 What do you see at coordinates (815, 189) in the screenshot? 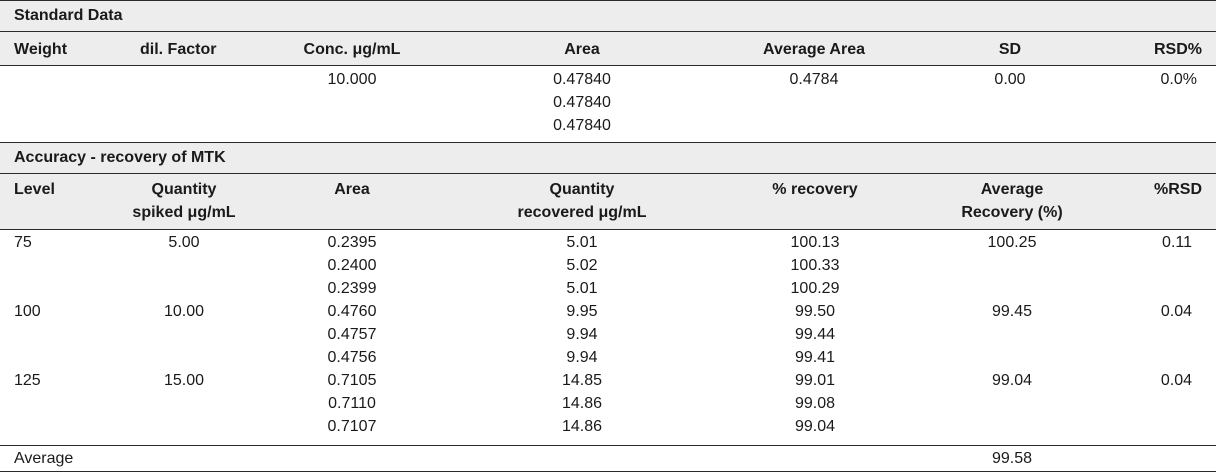
I see `header-pct-recovery: % recovery` at bounding box center [815, 189].